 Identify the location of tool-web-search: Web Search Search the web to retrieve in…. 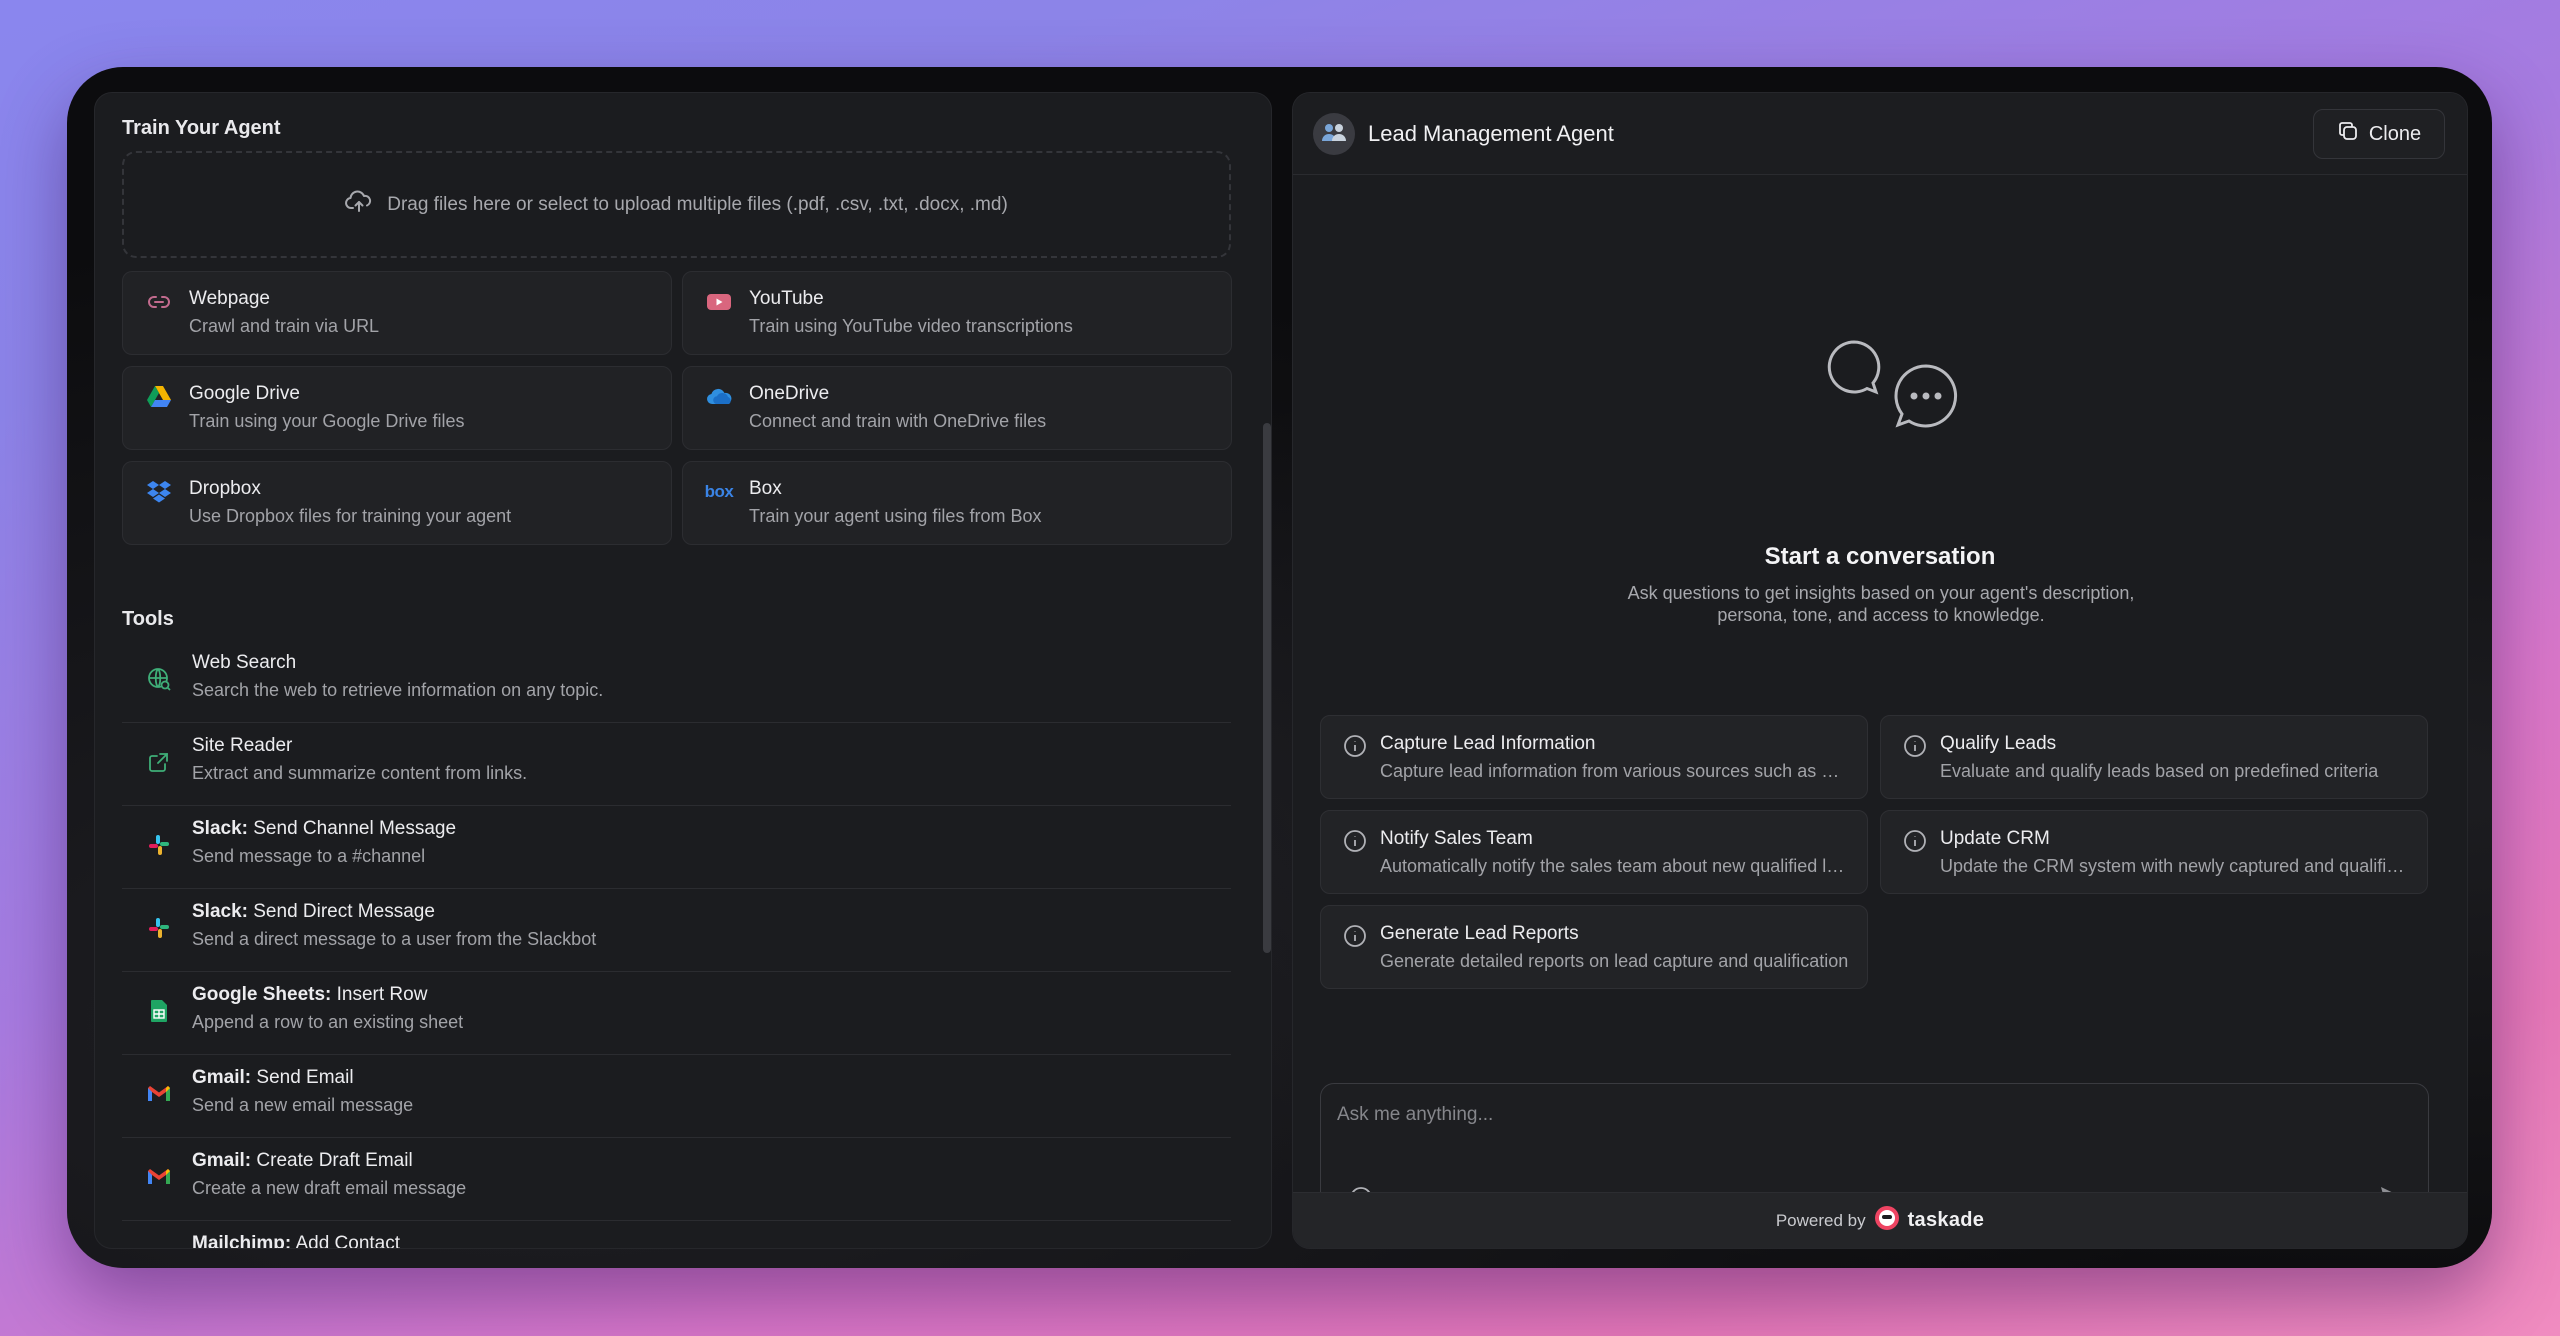
(676, 681).